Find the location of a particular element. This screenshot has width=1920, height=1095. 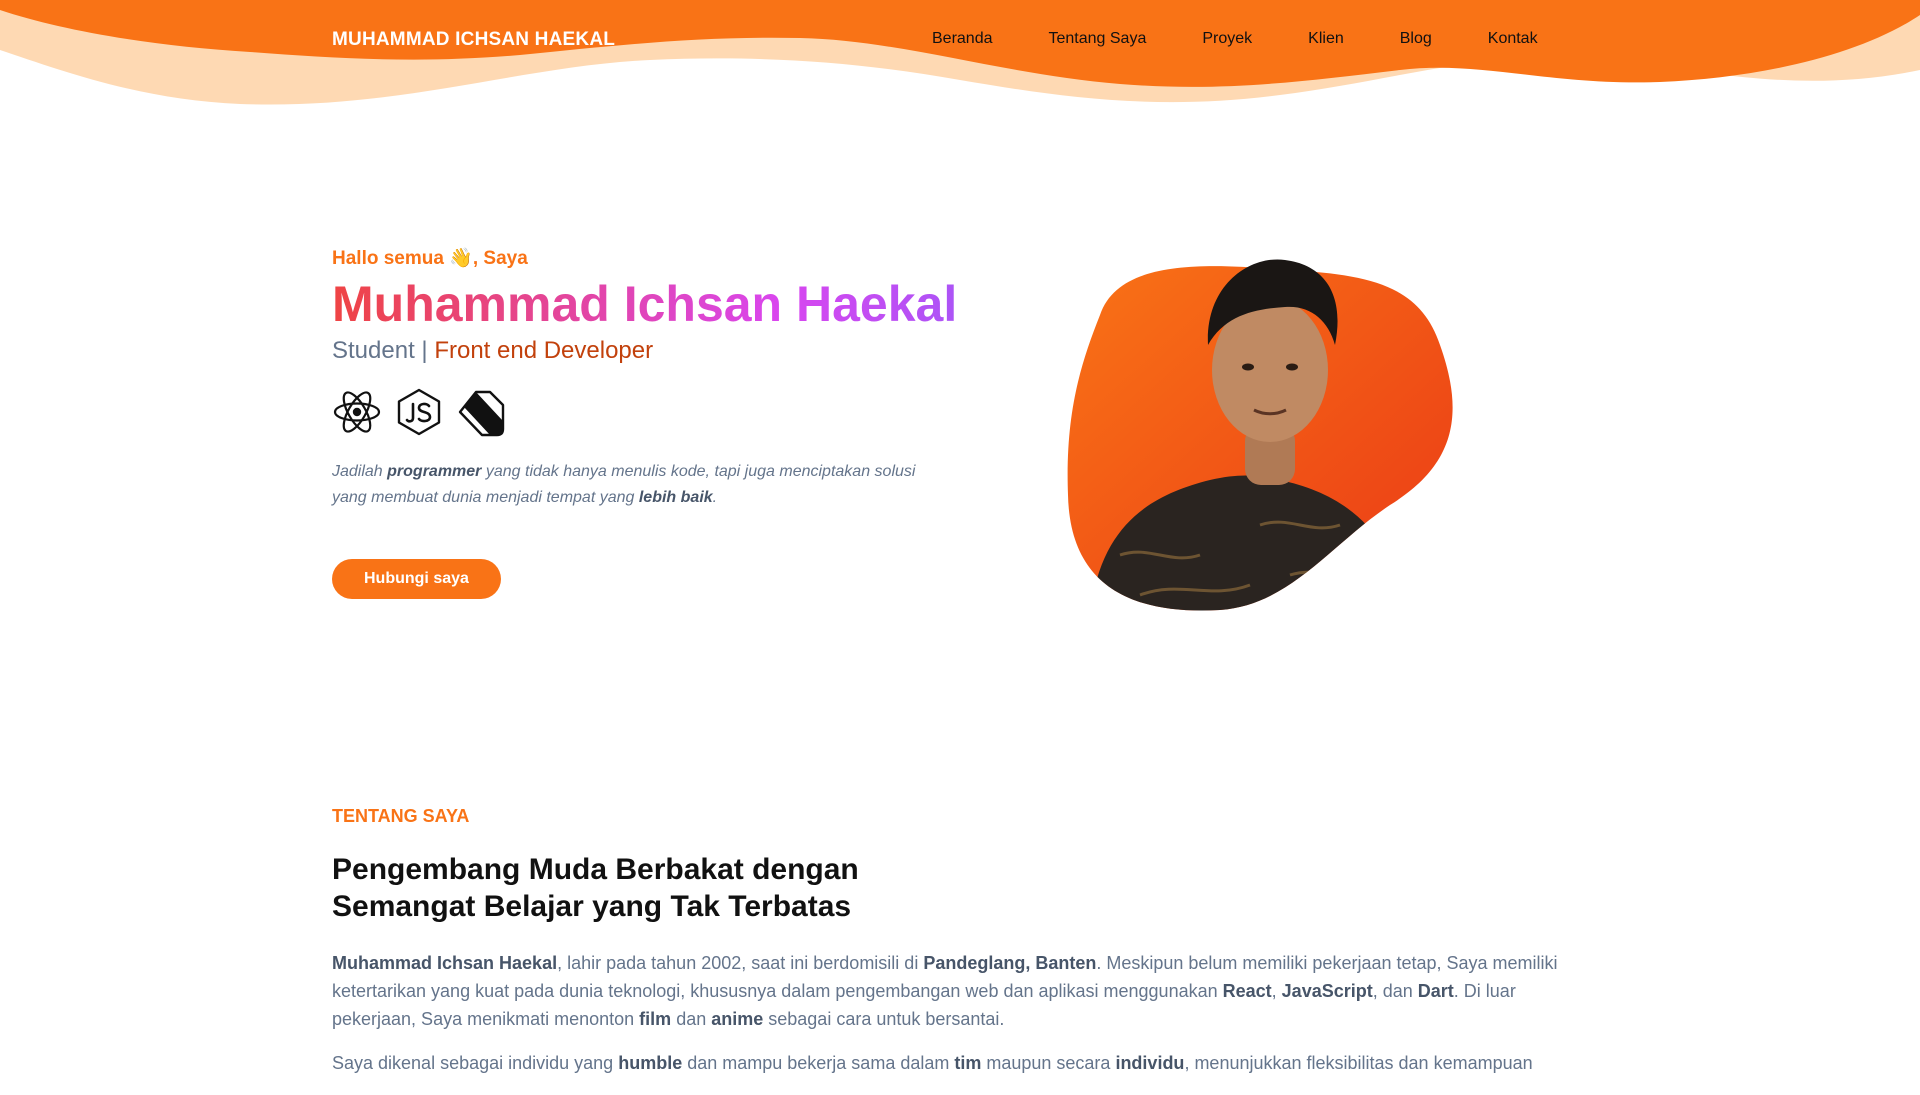

bold-text: React is located at coordinates (1247, 991).